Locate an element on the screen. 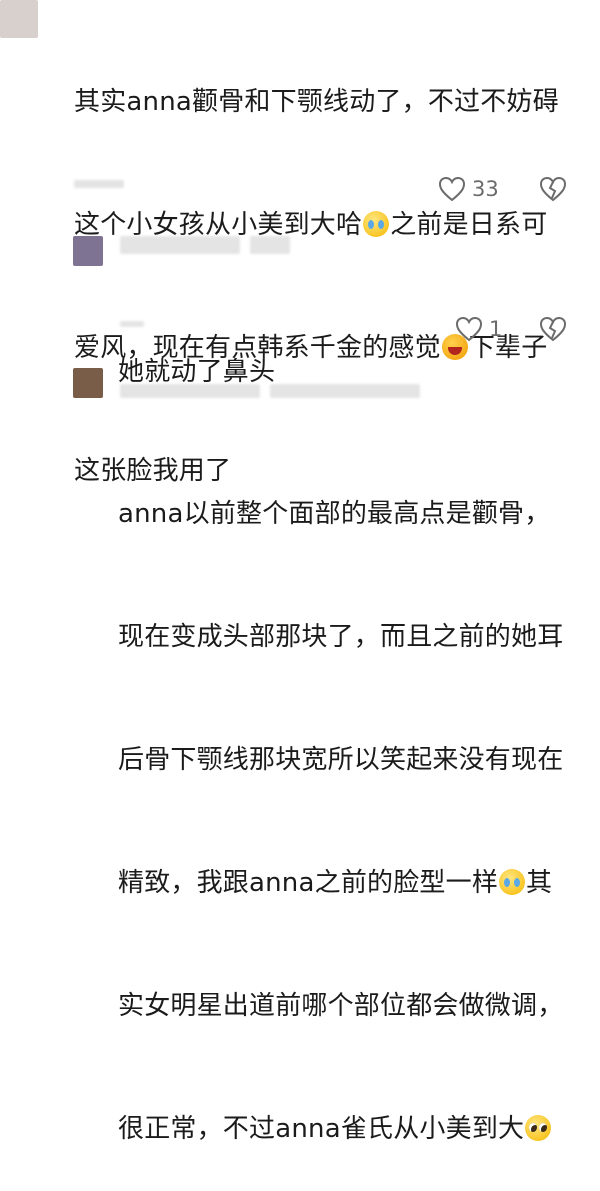 This screenshot has width=600, height=1191. like-count: 1 is located at coordinates (496, 329).